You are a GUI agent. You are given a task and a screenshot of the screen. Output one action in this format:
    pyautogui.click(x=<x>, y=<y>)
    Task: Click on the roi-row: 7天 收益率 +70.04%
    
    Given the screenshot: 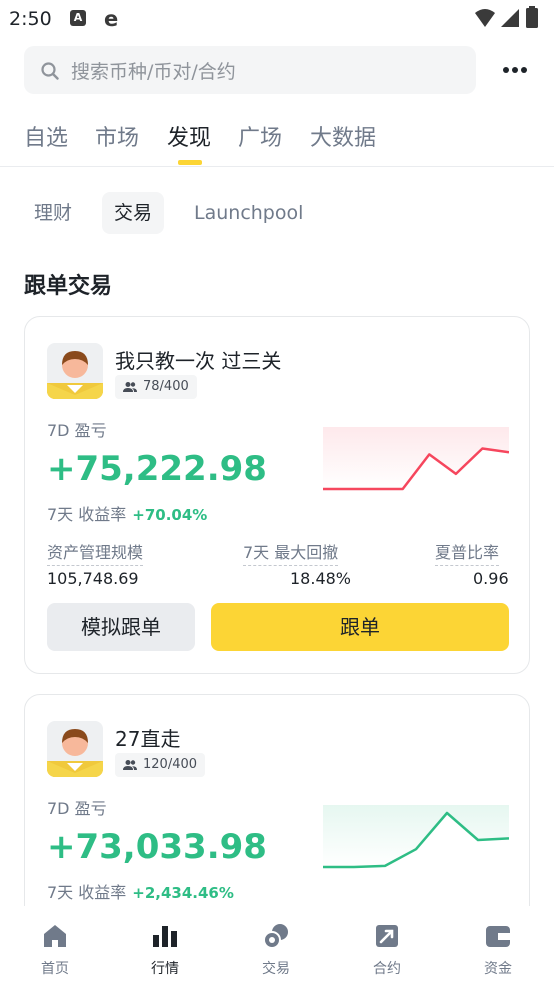 What is the action you would take?
    pyautogui.click(x=127, y=513)
    